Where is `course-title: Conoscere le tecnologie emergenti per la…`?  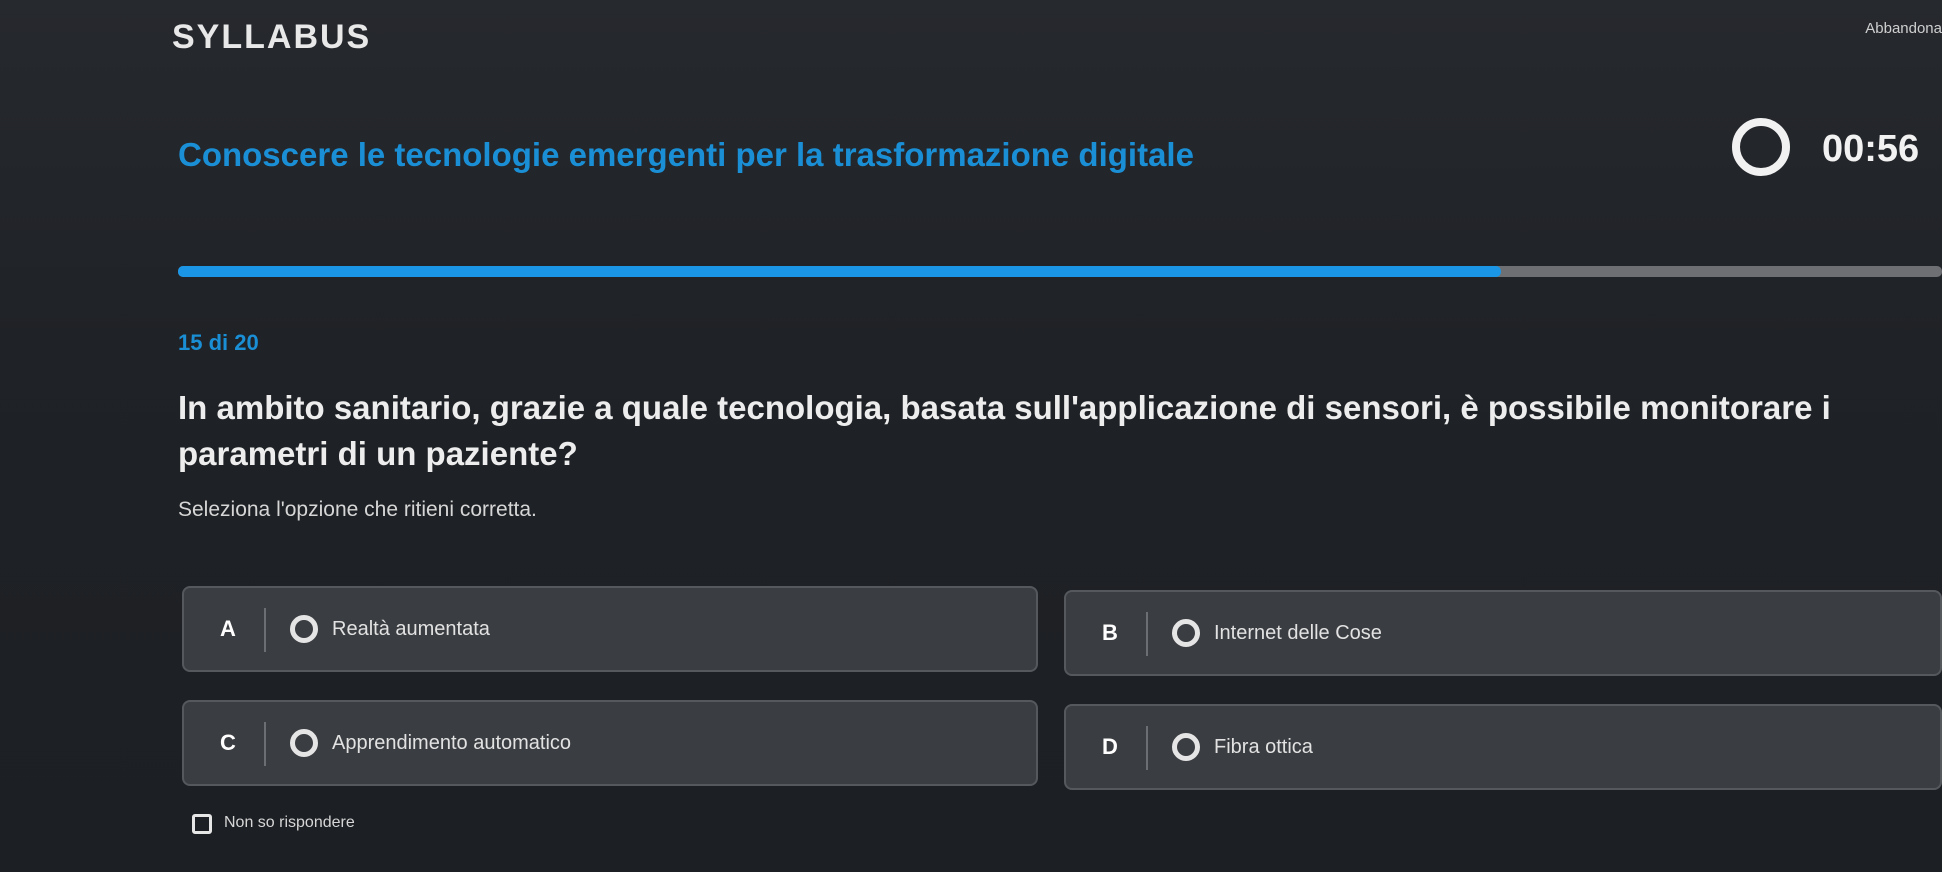 course-title: Conoscere le tecnologie emergenti per la… is located at coordinates (686, 154).